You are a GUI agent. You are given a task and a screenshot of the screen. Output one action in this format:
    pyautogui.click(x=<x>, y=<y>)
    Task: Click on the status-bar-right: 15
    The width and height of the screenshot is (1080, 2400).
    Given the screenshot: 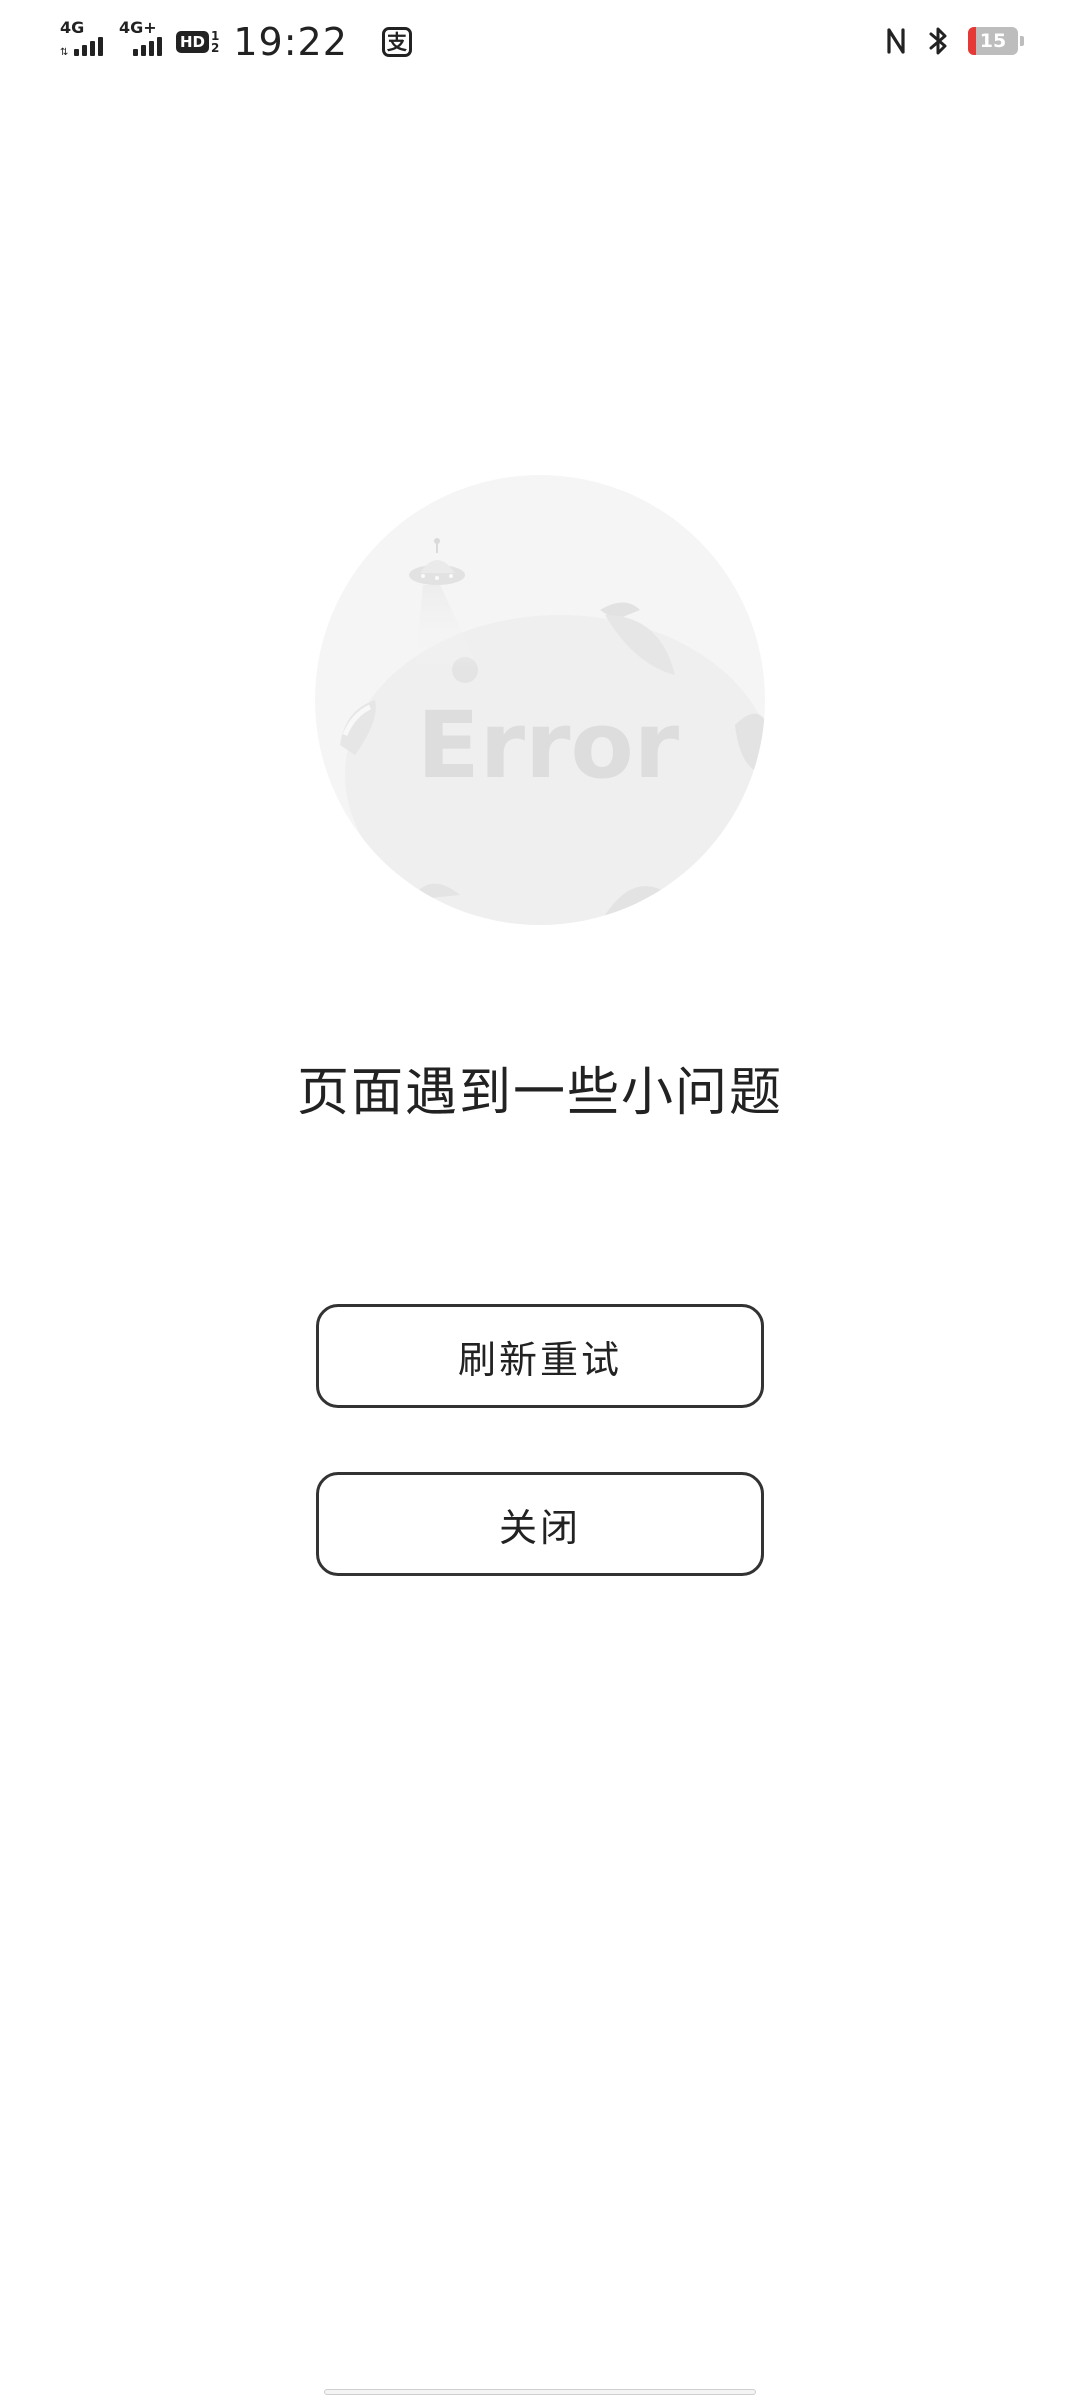 What is the action you would take?
    pyautogui.click(x=954, y=41)
    